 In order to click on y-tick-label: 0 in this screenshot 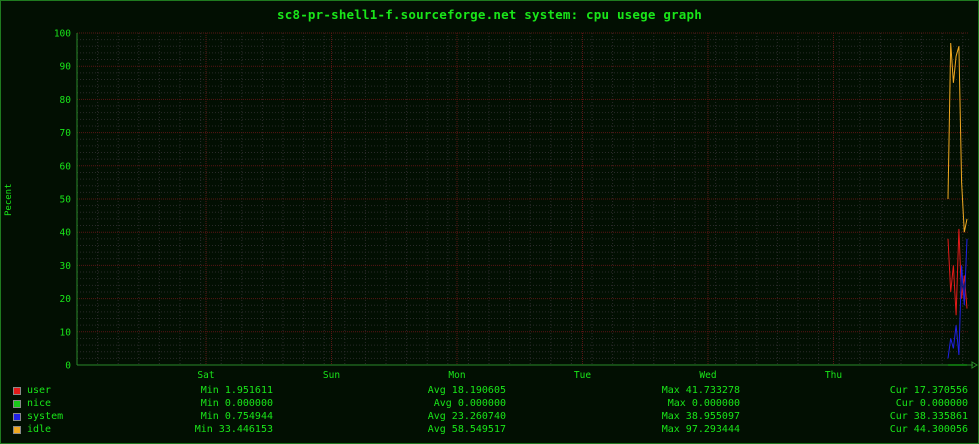, I will do `click(68, 366)`.